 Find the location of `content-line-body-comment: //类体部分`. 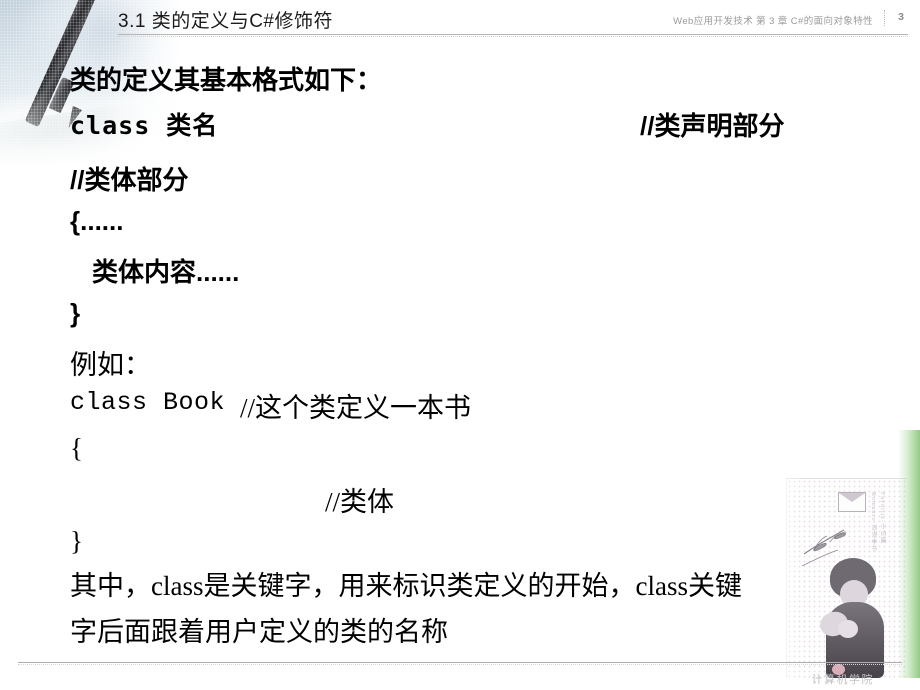

content-line-body-comment: //类体部分 is located at coordinates (129, 180).